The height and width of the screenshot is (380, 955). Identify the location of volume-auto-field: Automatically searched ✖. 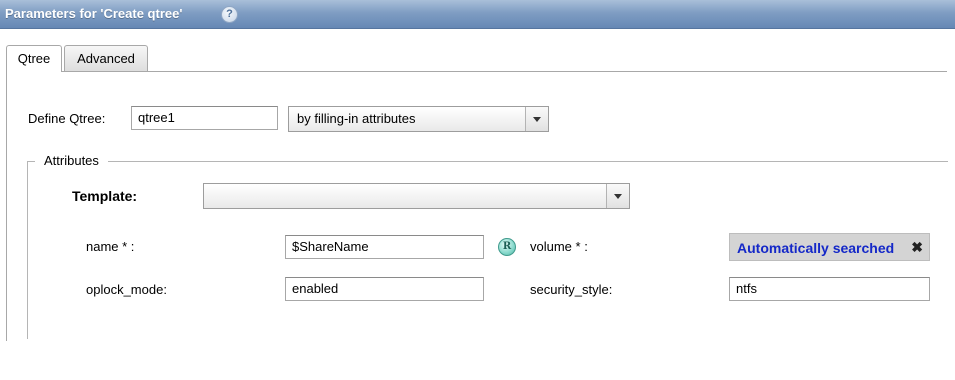
(829, 247).